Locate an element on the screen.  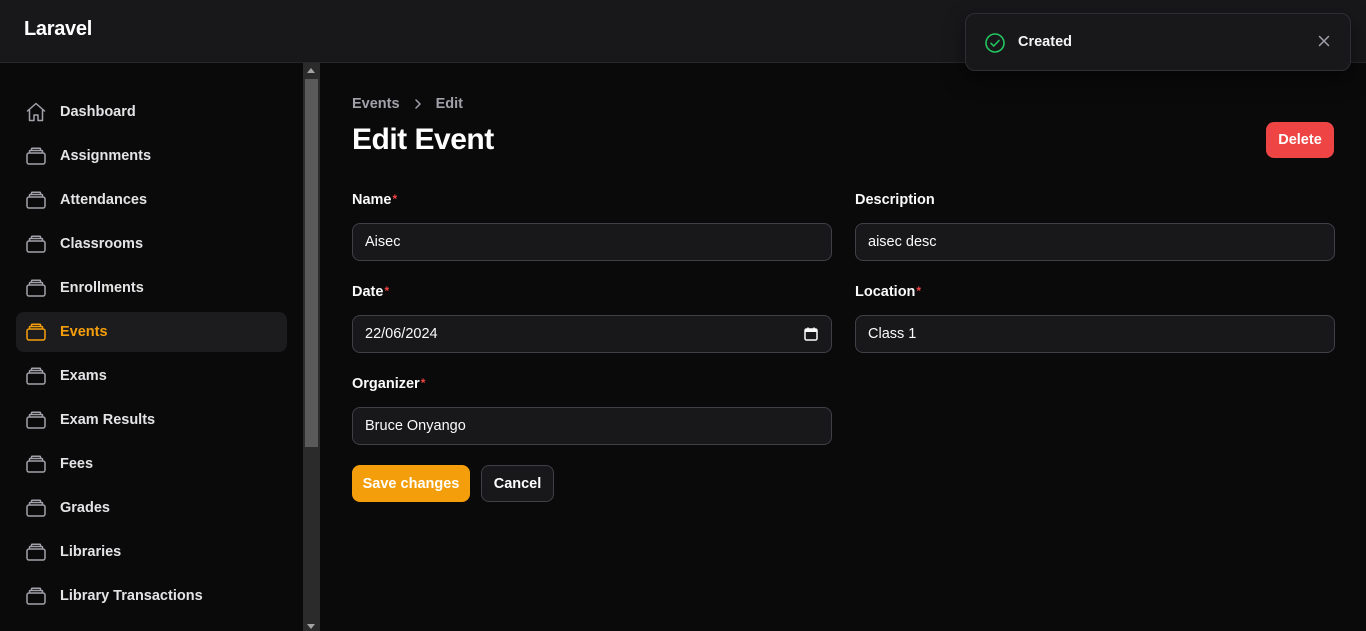
sidebar-scrollbar is located at coordinates (311, 347).